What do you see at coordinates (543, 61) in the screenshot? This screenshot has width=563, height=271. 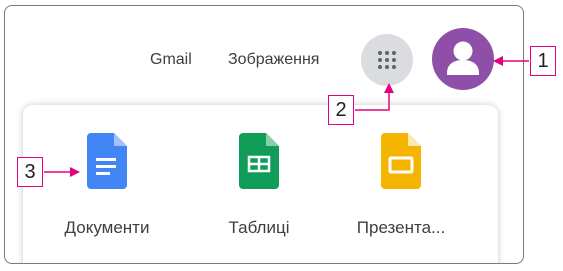 I see `callout-account: 1` at bounding box center [543, 61].